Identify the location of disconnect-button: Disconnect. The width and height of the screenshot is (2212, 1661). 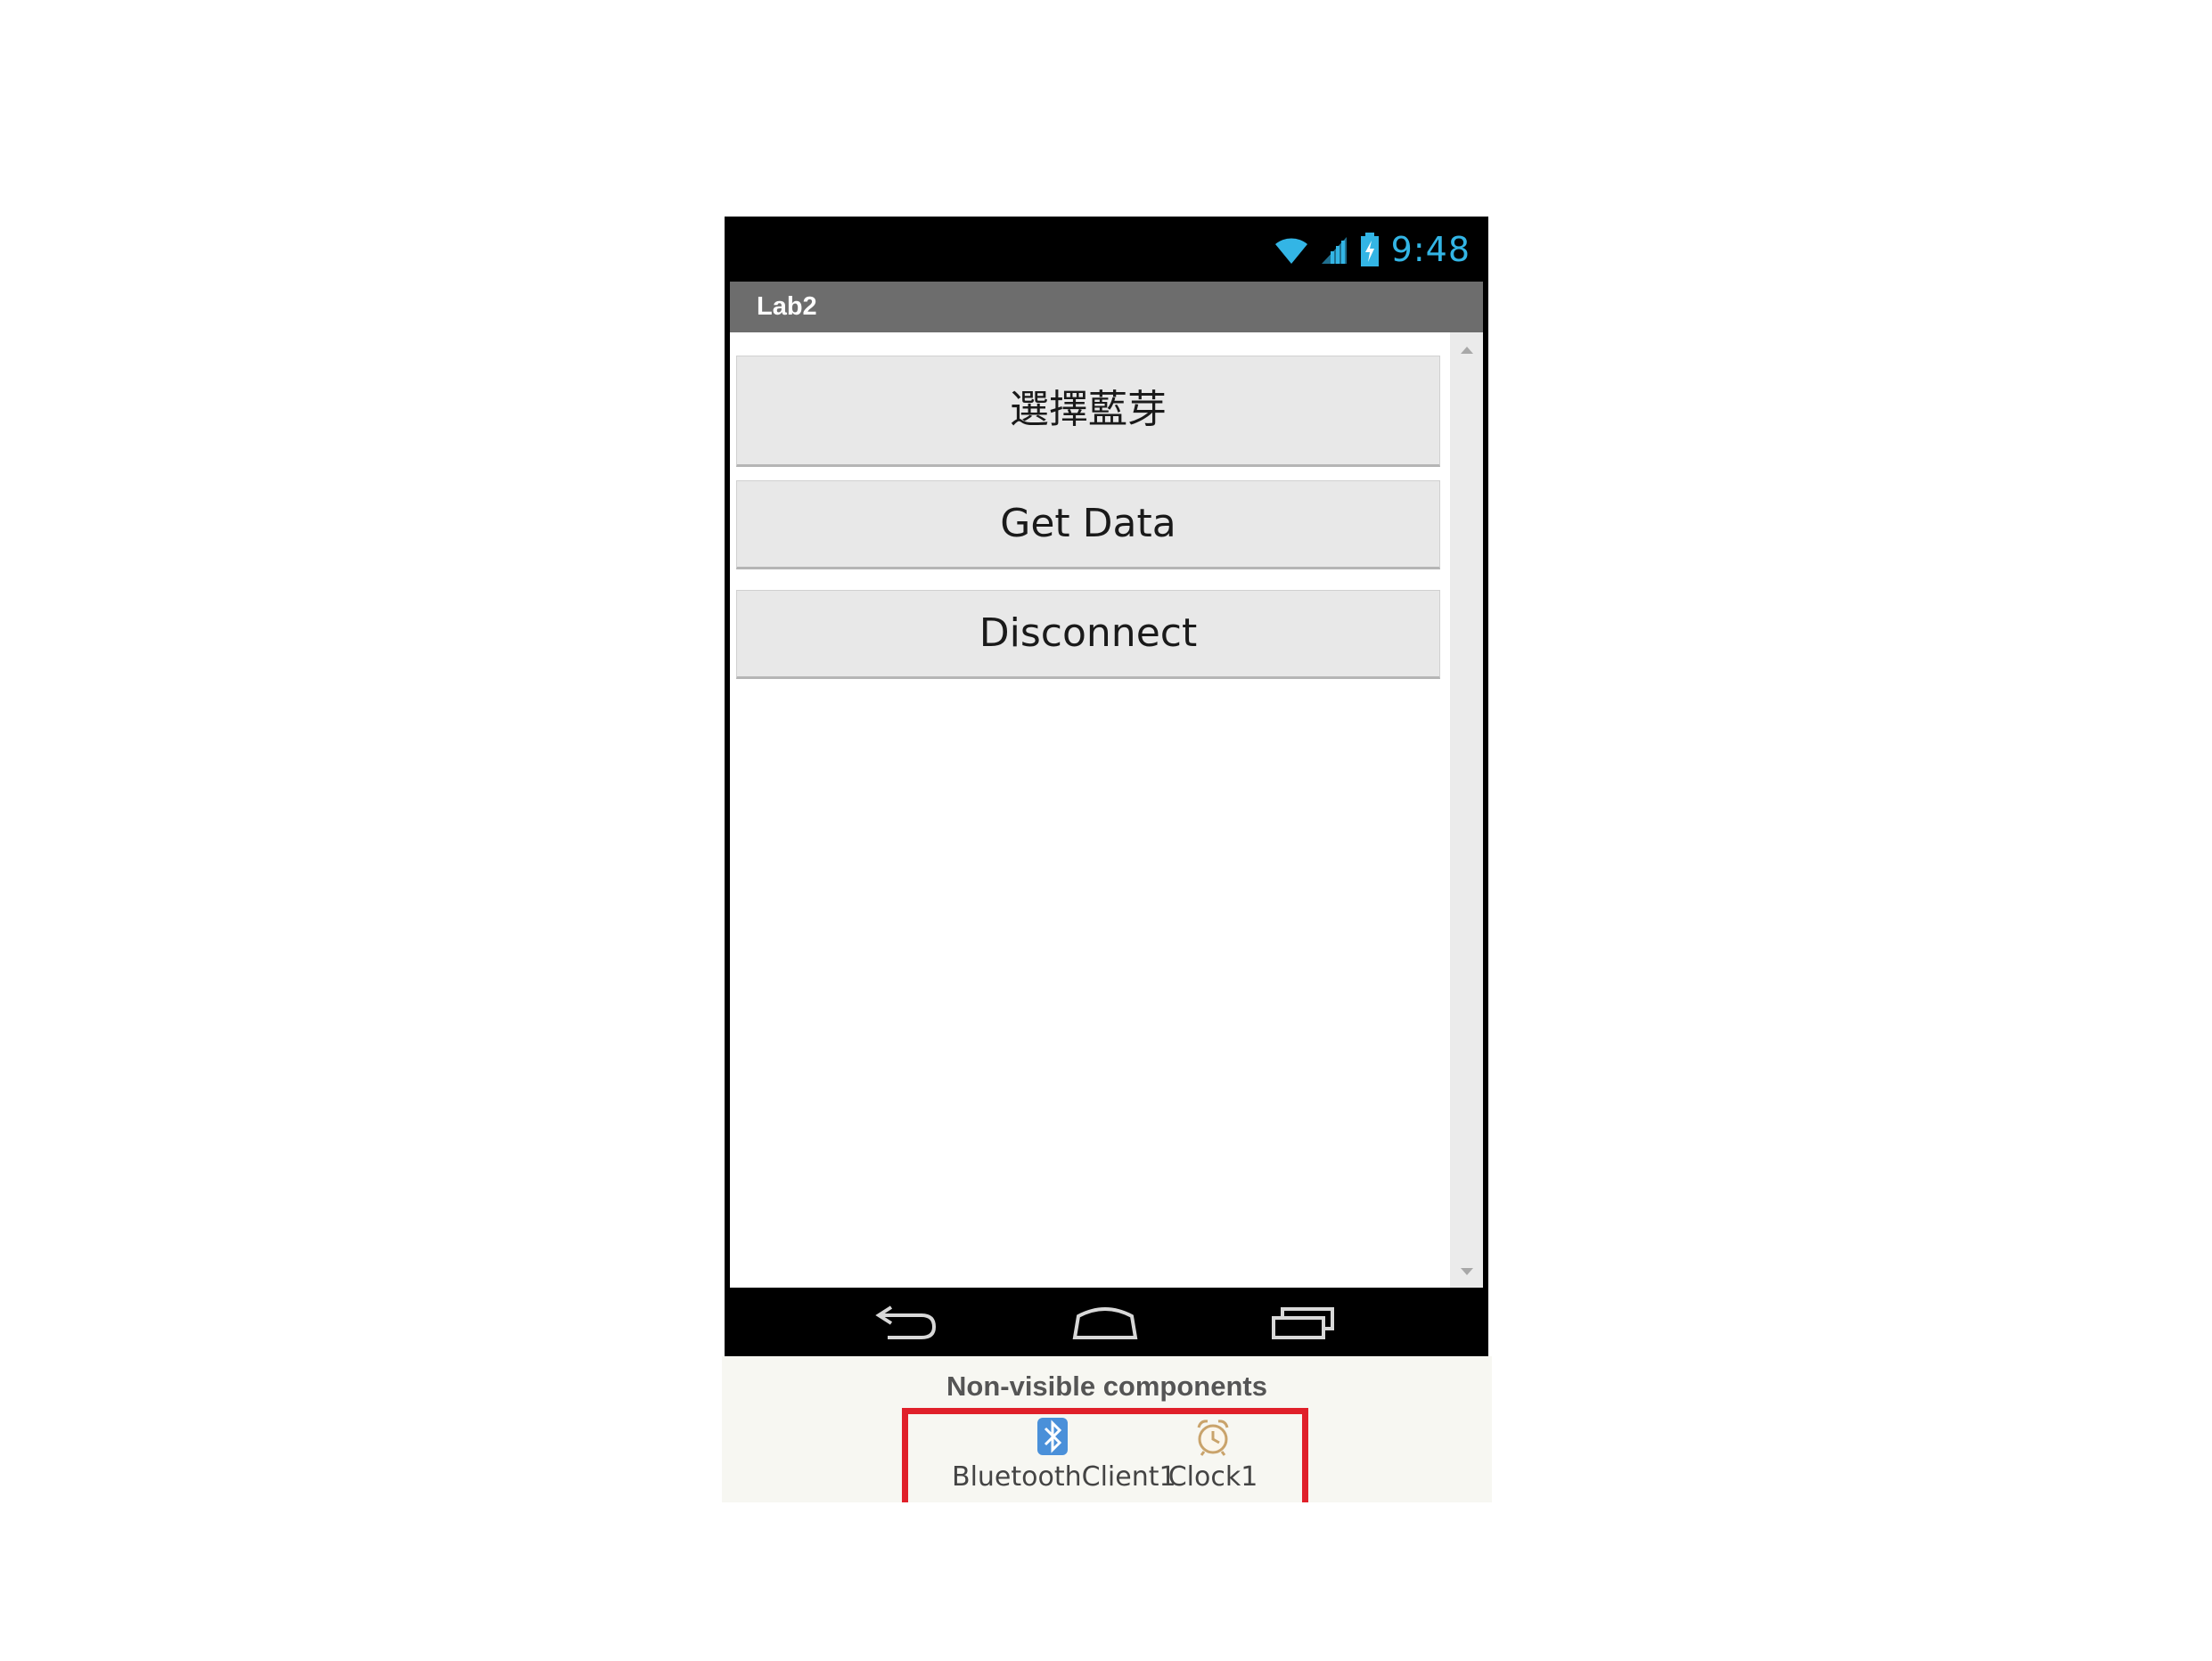
(1088, 634).